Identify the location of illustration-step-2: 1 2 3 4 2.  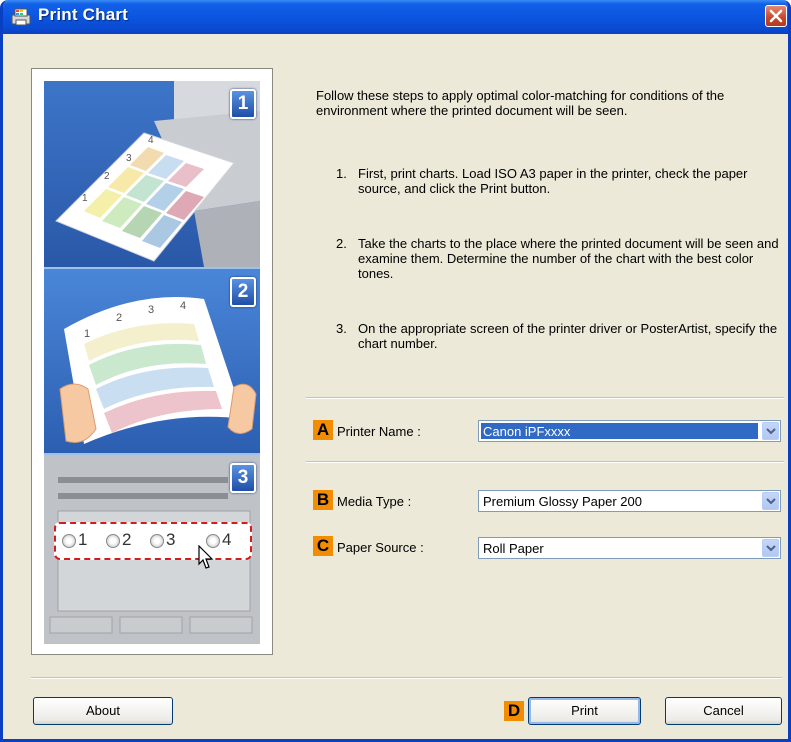
(152, 361).